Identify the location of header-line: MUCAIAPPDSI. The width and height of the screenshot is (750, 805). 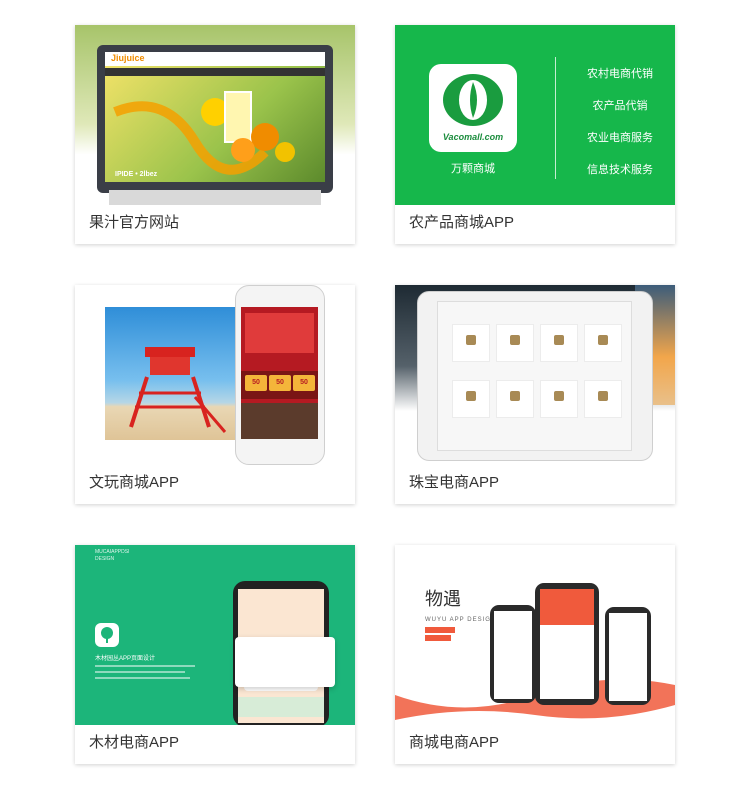
(112, 552).